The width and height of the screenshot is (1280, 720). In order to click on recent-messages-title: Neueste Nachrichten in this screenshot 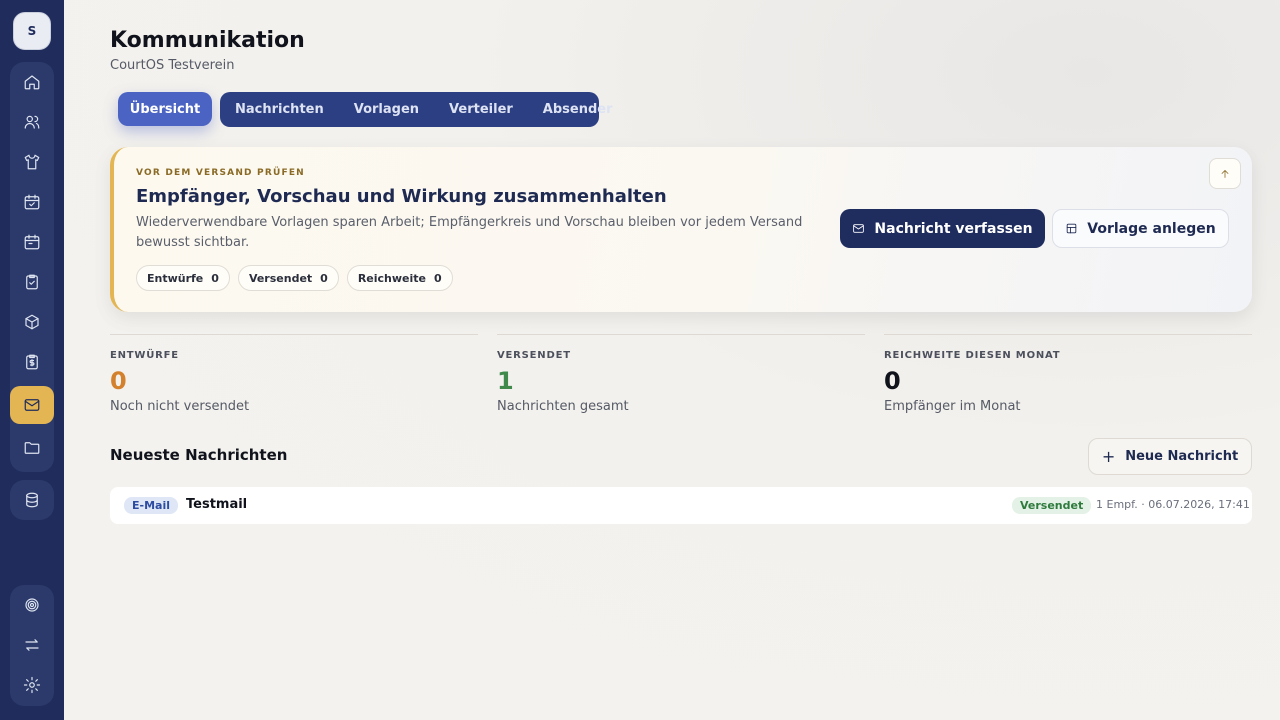, I will do `click(199, 455)`.